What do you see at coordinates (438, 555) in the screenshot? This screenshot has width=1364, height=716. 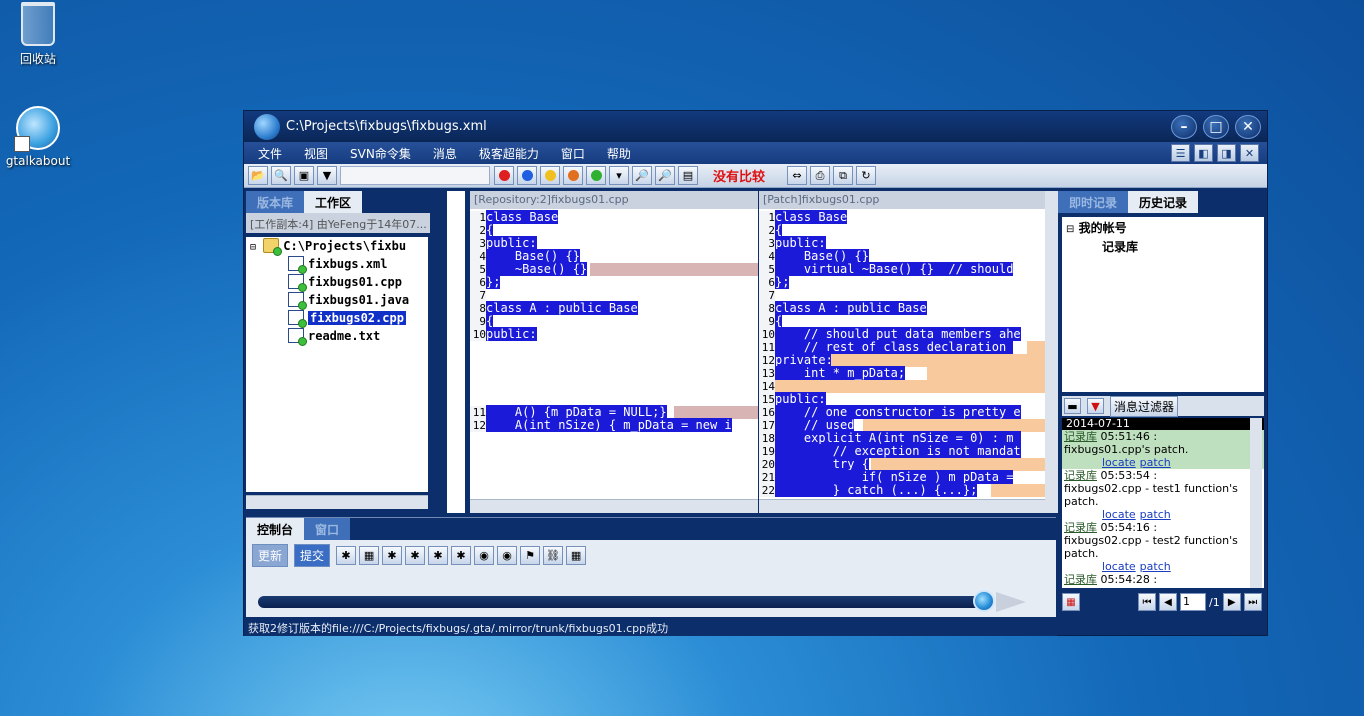 I see `action-icon-5: ✱` at bounding box center [438, 555].